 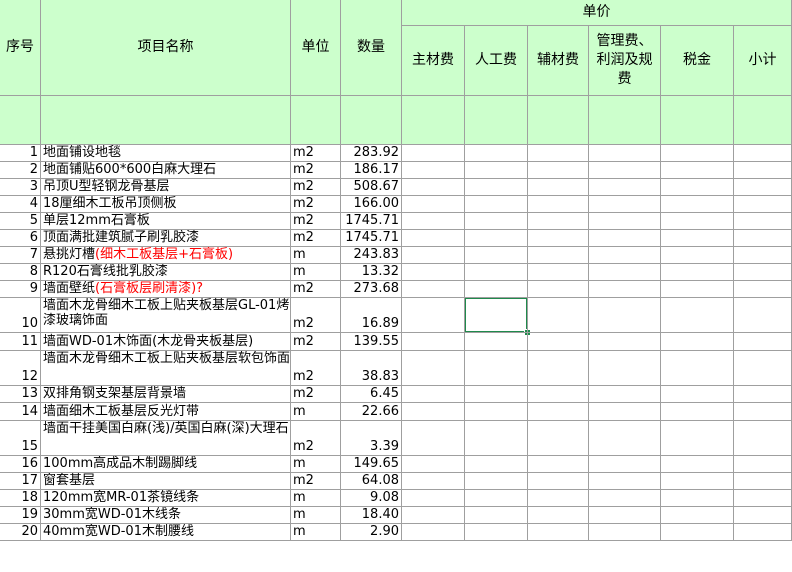 What do you see at coordinates (558, 61) in the screenshot?
I see `header-aux-material: 辅材费` at bounding box center [558, 61].